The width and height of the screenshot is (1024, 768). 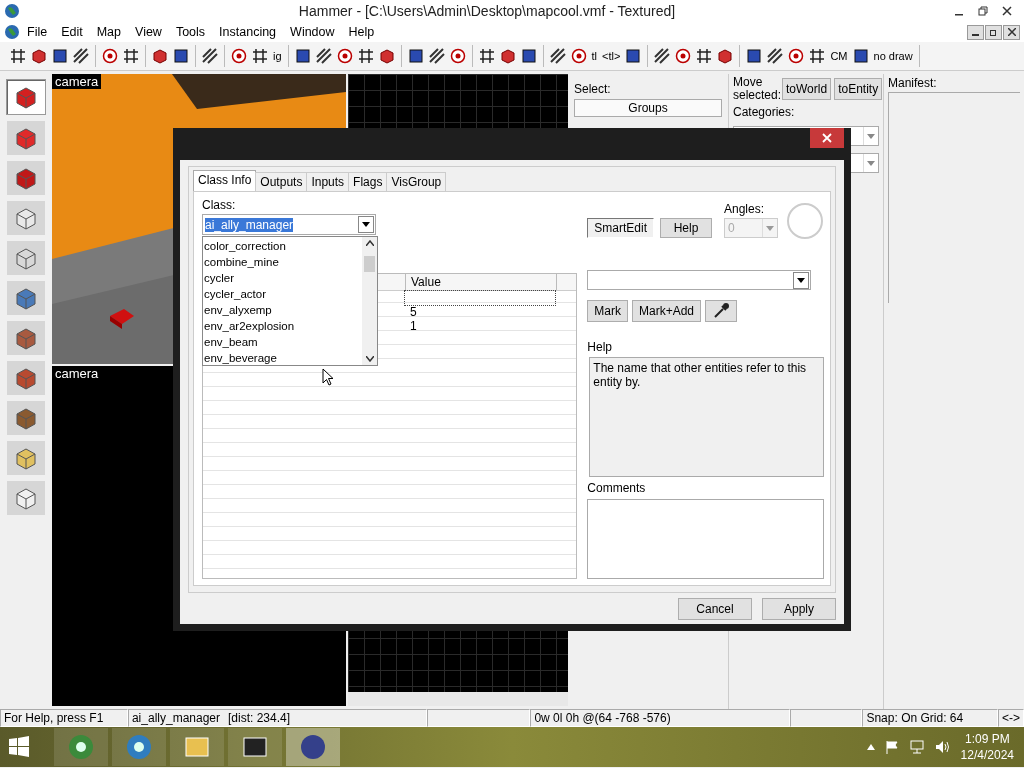 What do you see at coordinates (481, 282) in the screenshot?
I see `column-header: Value` at bounding box center [481, 282].